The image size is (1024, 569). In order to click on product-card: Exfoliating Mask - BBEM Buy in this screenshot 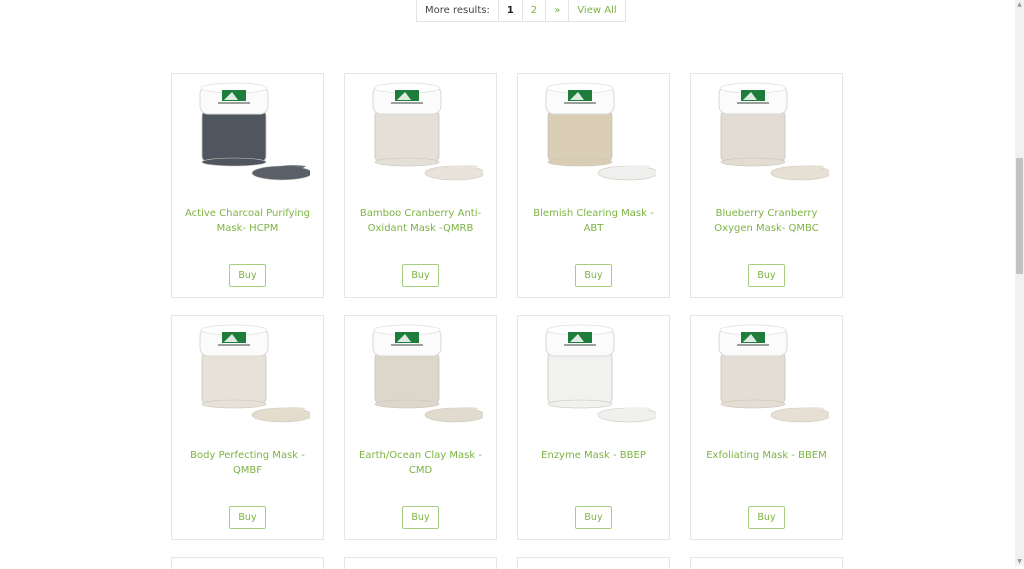, I will do `click(766, 427)`.